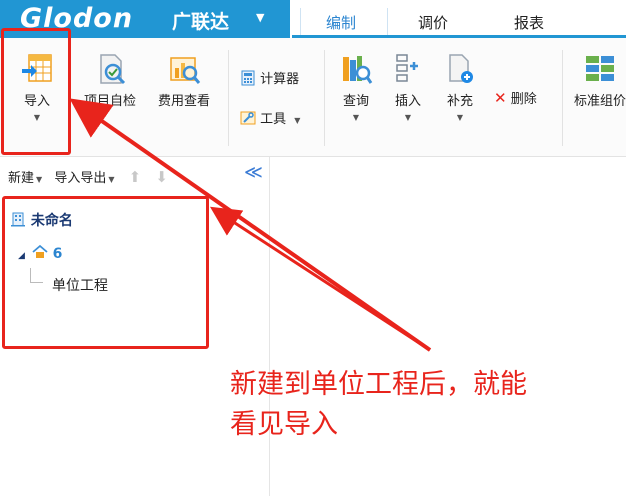 The width and height of the screenshot is (626, 496). Describe the element at coordinates (378, 384) in the screenshot. I see `annotation-line-1: 新建到单位工程后，就能` at that location.